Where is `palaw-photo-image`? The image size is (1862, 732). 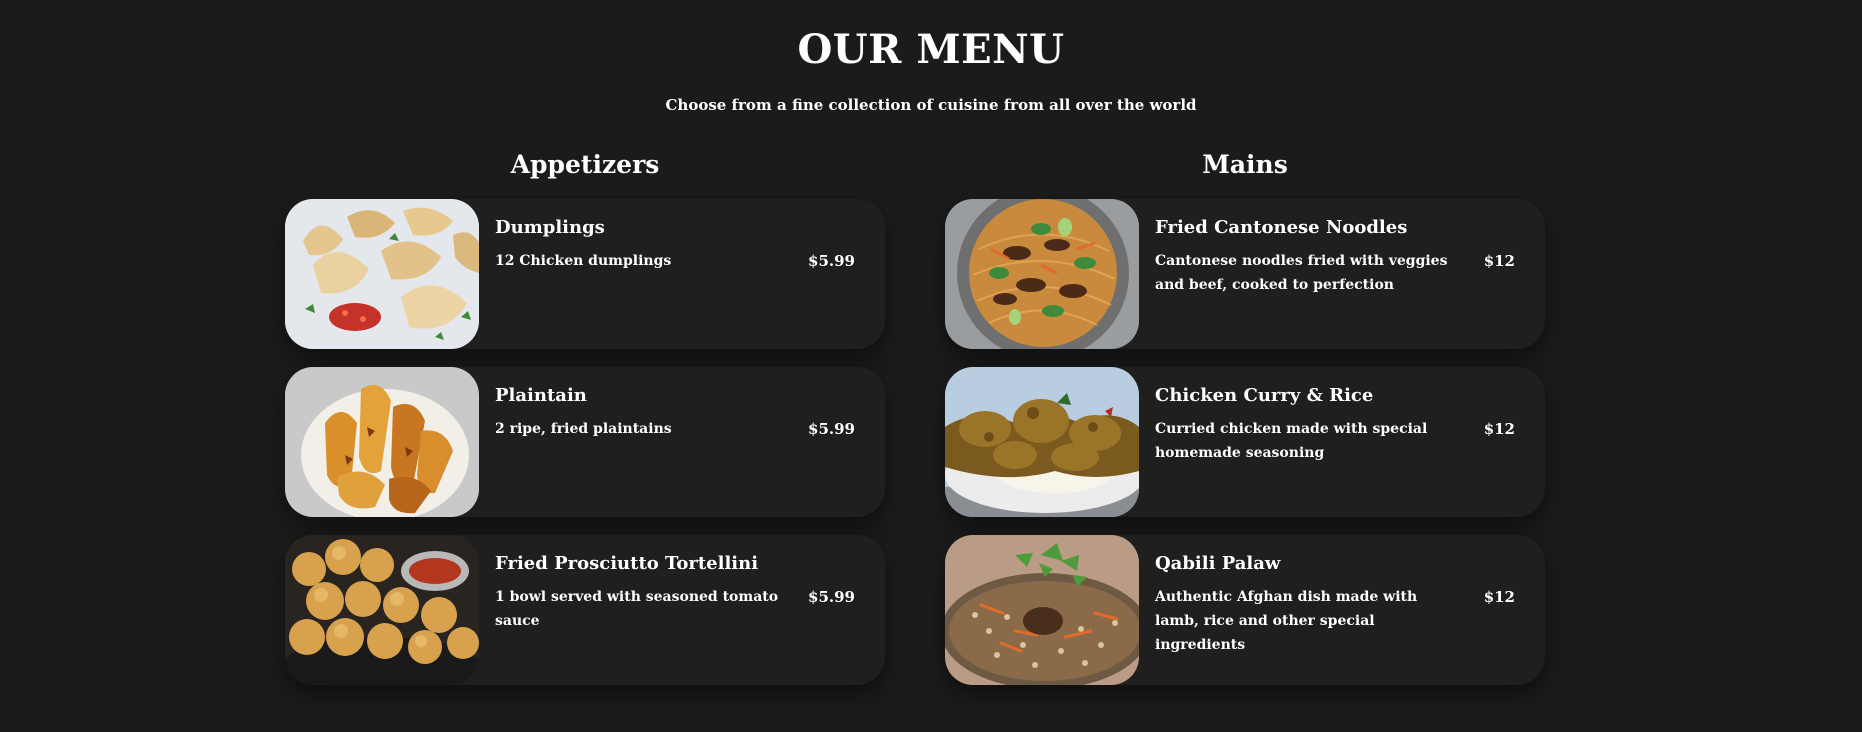
palaw-photo-image is located at coordinates (1042, 610).